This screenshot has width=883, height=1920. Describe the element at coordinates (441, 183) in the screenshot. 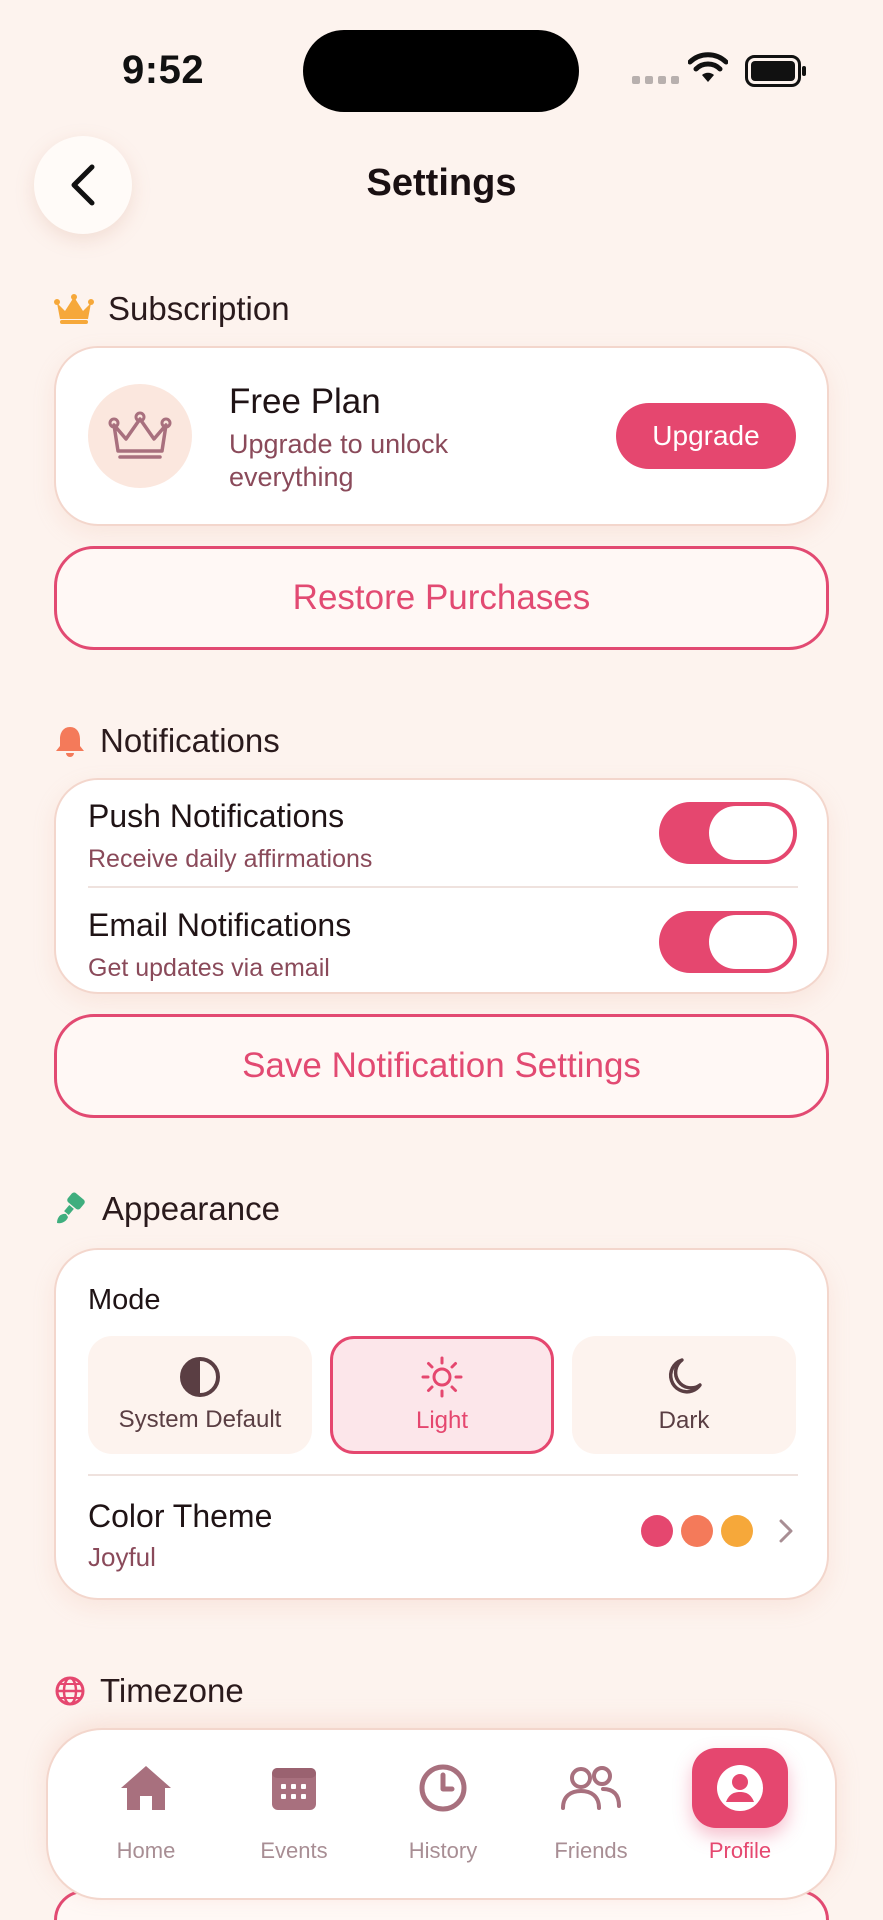

I see `page-title: Settings` at that location.